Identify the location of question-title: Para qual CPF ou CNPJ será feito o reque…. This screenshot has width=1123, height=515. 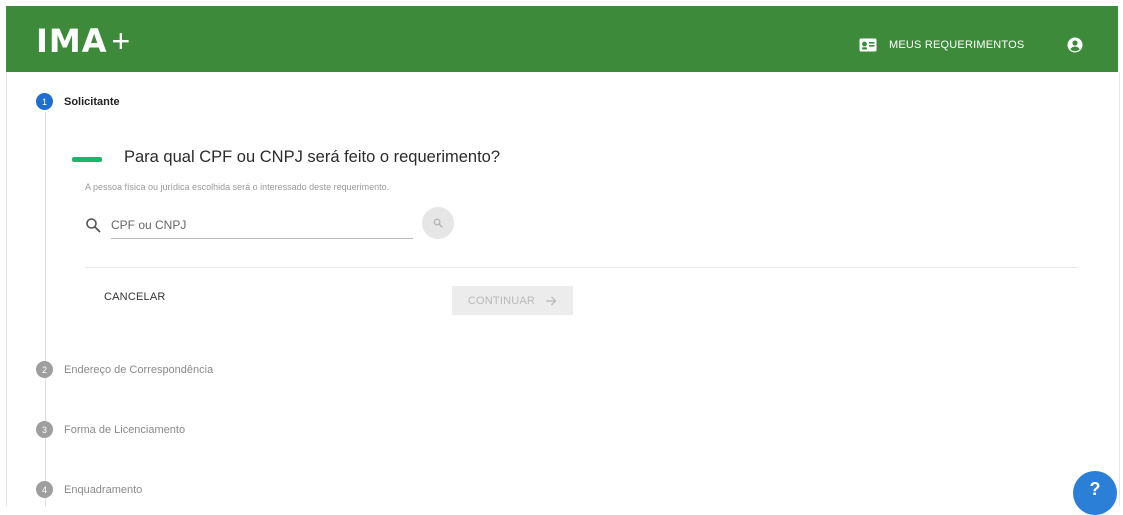
(312, 157).